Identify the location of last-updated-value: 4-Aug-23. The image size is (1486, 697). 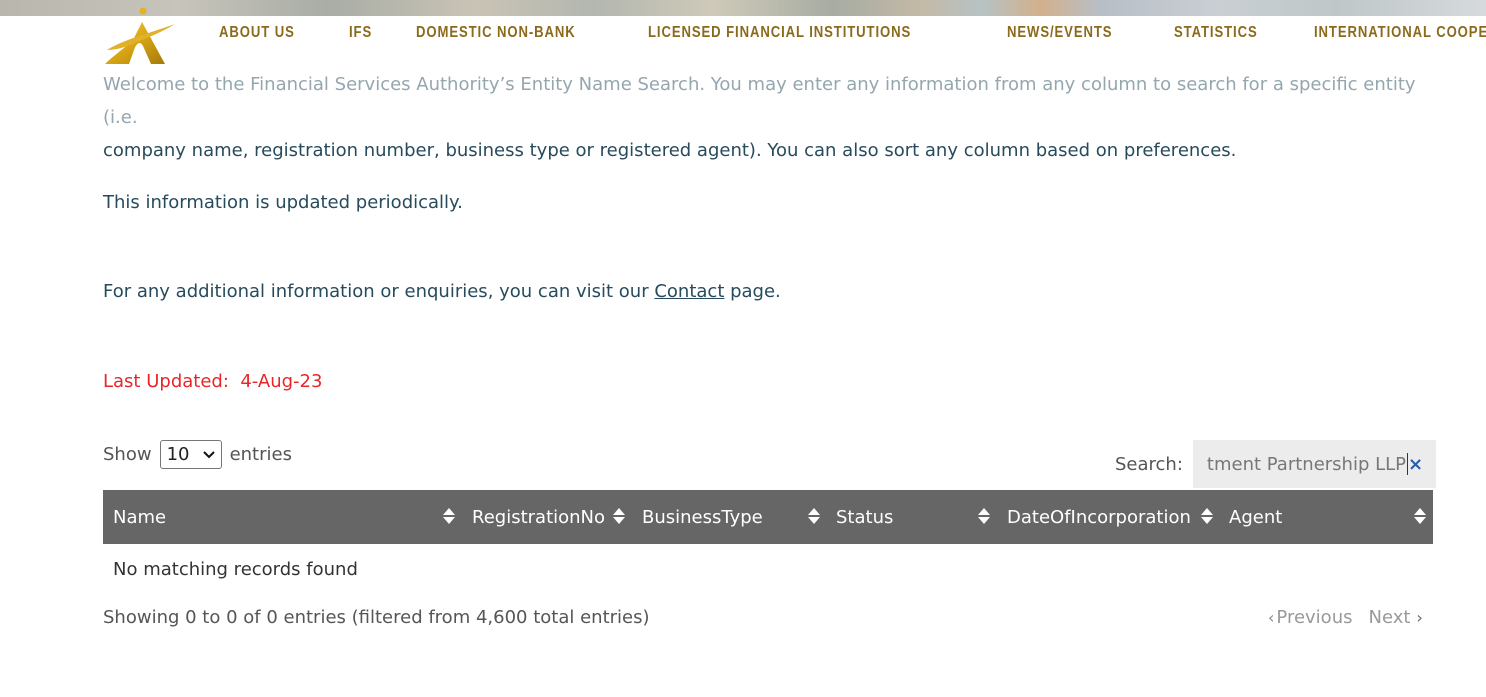
(281, 381).